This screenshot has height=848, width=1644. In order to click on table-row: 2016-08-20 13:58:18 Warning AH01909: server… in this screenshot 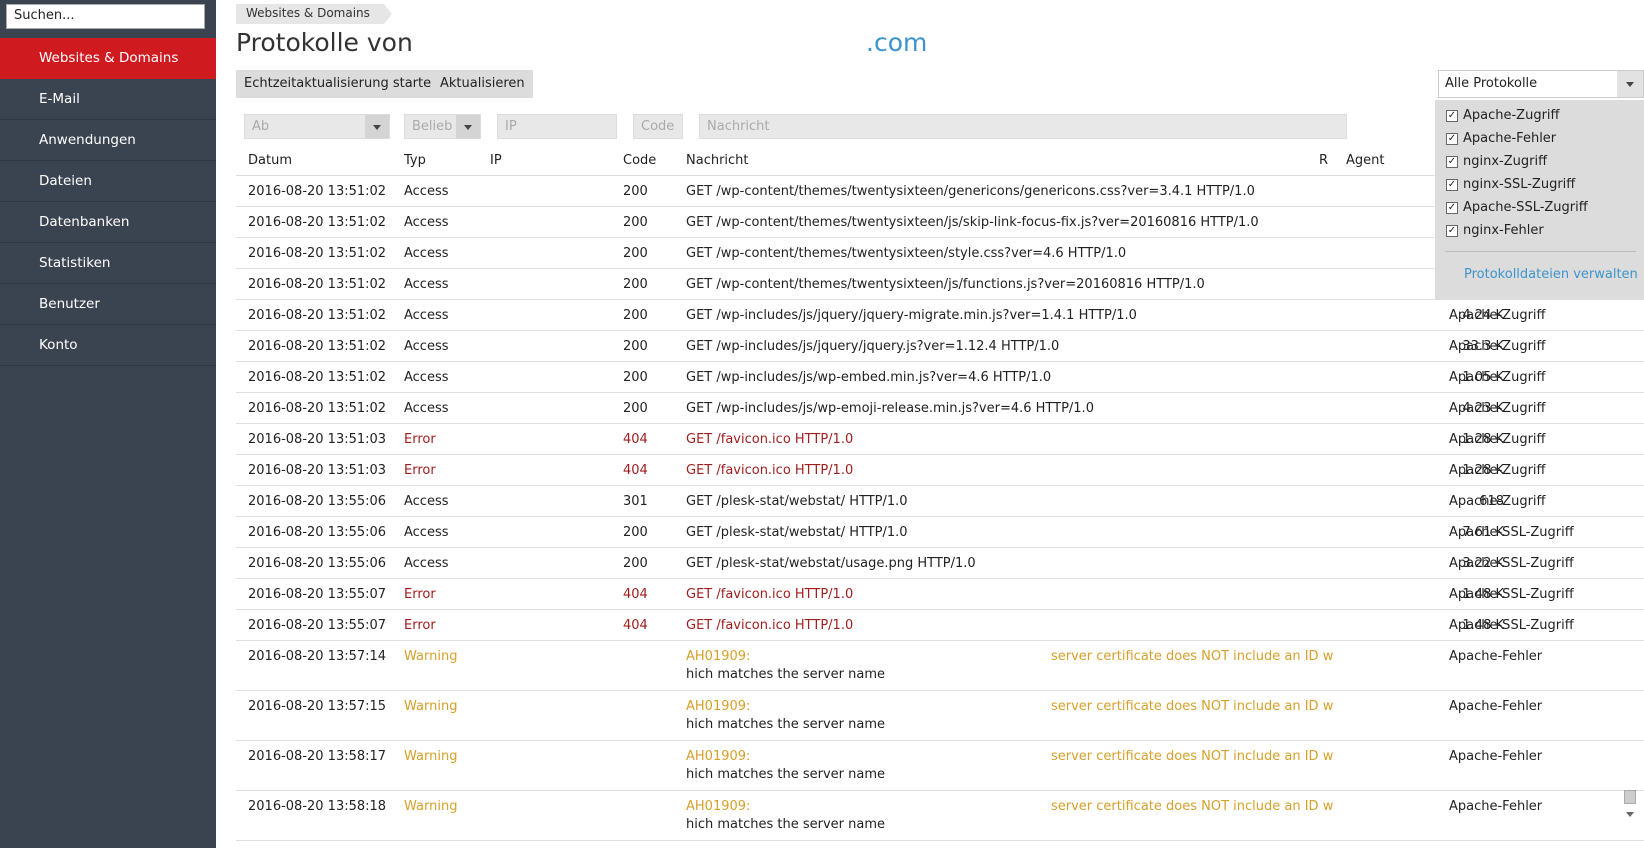, I will do `click(940, 816)`.